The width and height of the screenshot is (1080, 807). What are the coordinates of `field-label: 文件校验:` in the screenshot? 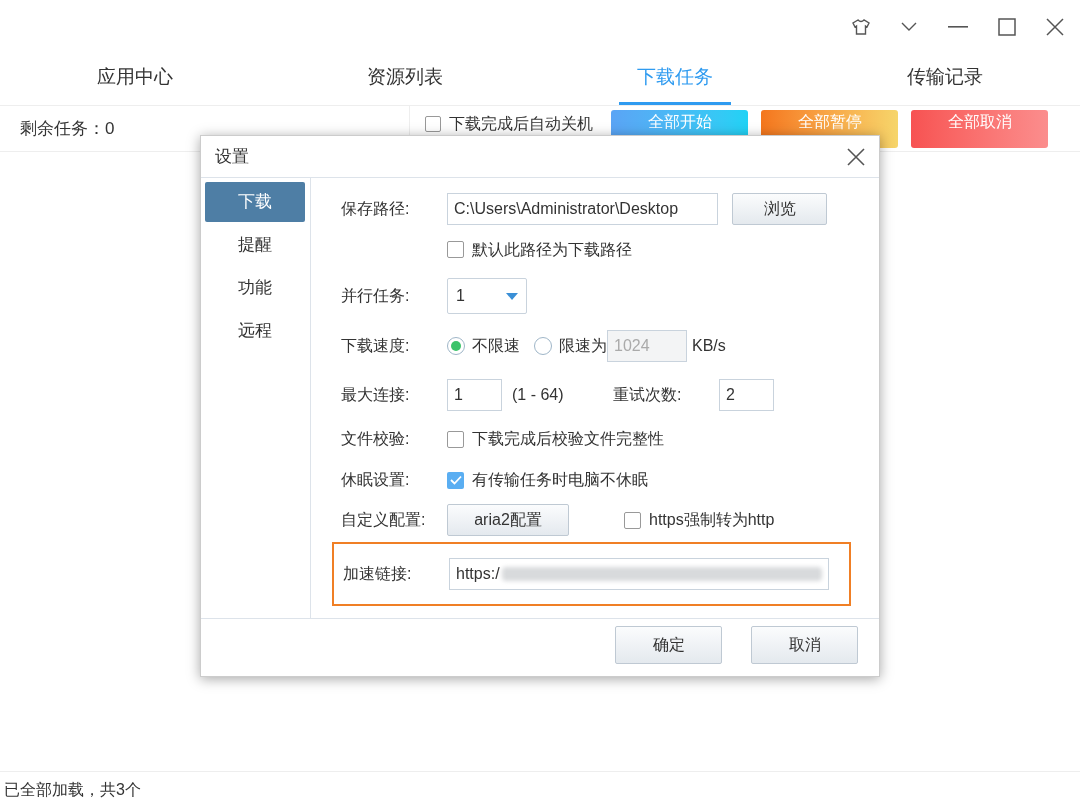 It's located at (376, 439).